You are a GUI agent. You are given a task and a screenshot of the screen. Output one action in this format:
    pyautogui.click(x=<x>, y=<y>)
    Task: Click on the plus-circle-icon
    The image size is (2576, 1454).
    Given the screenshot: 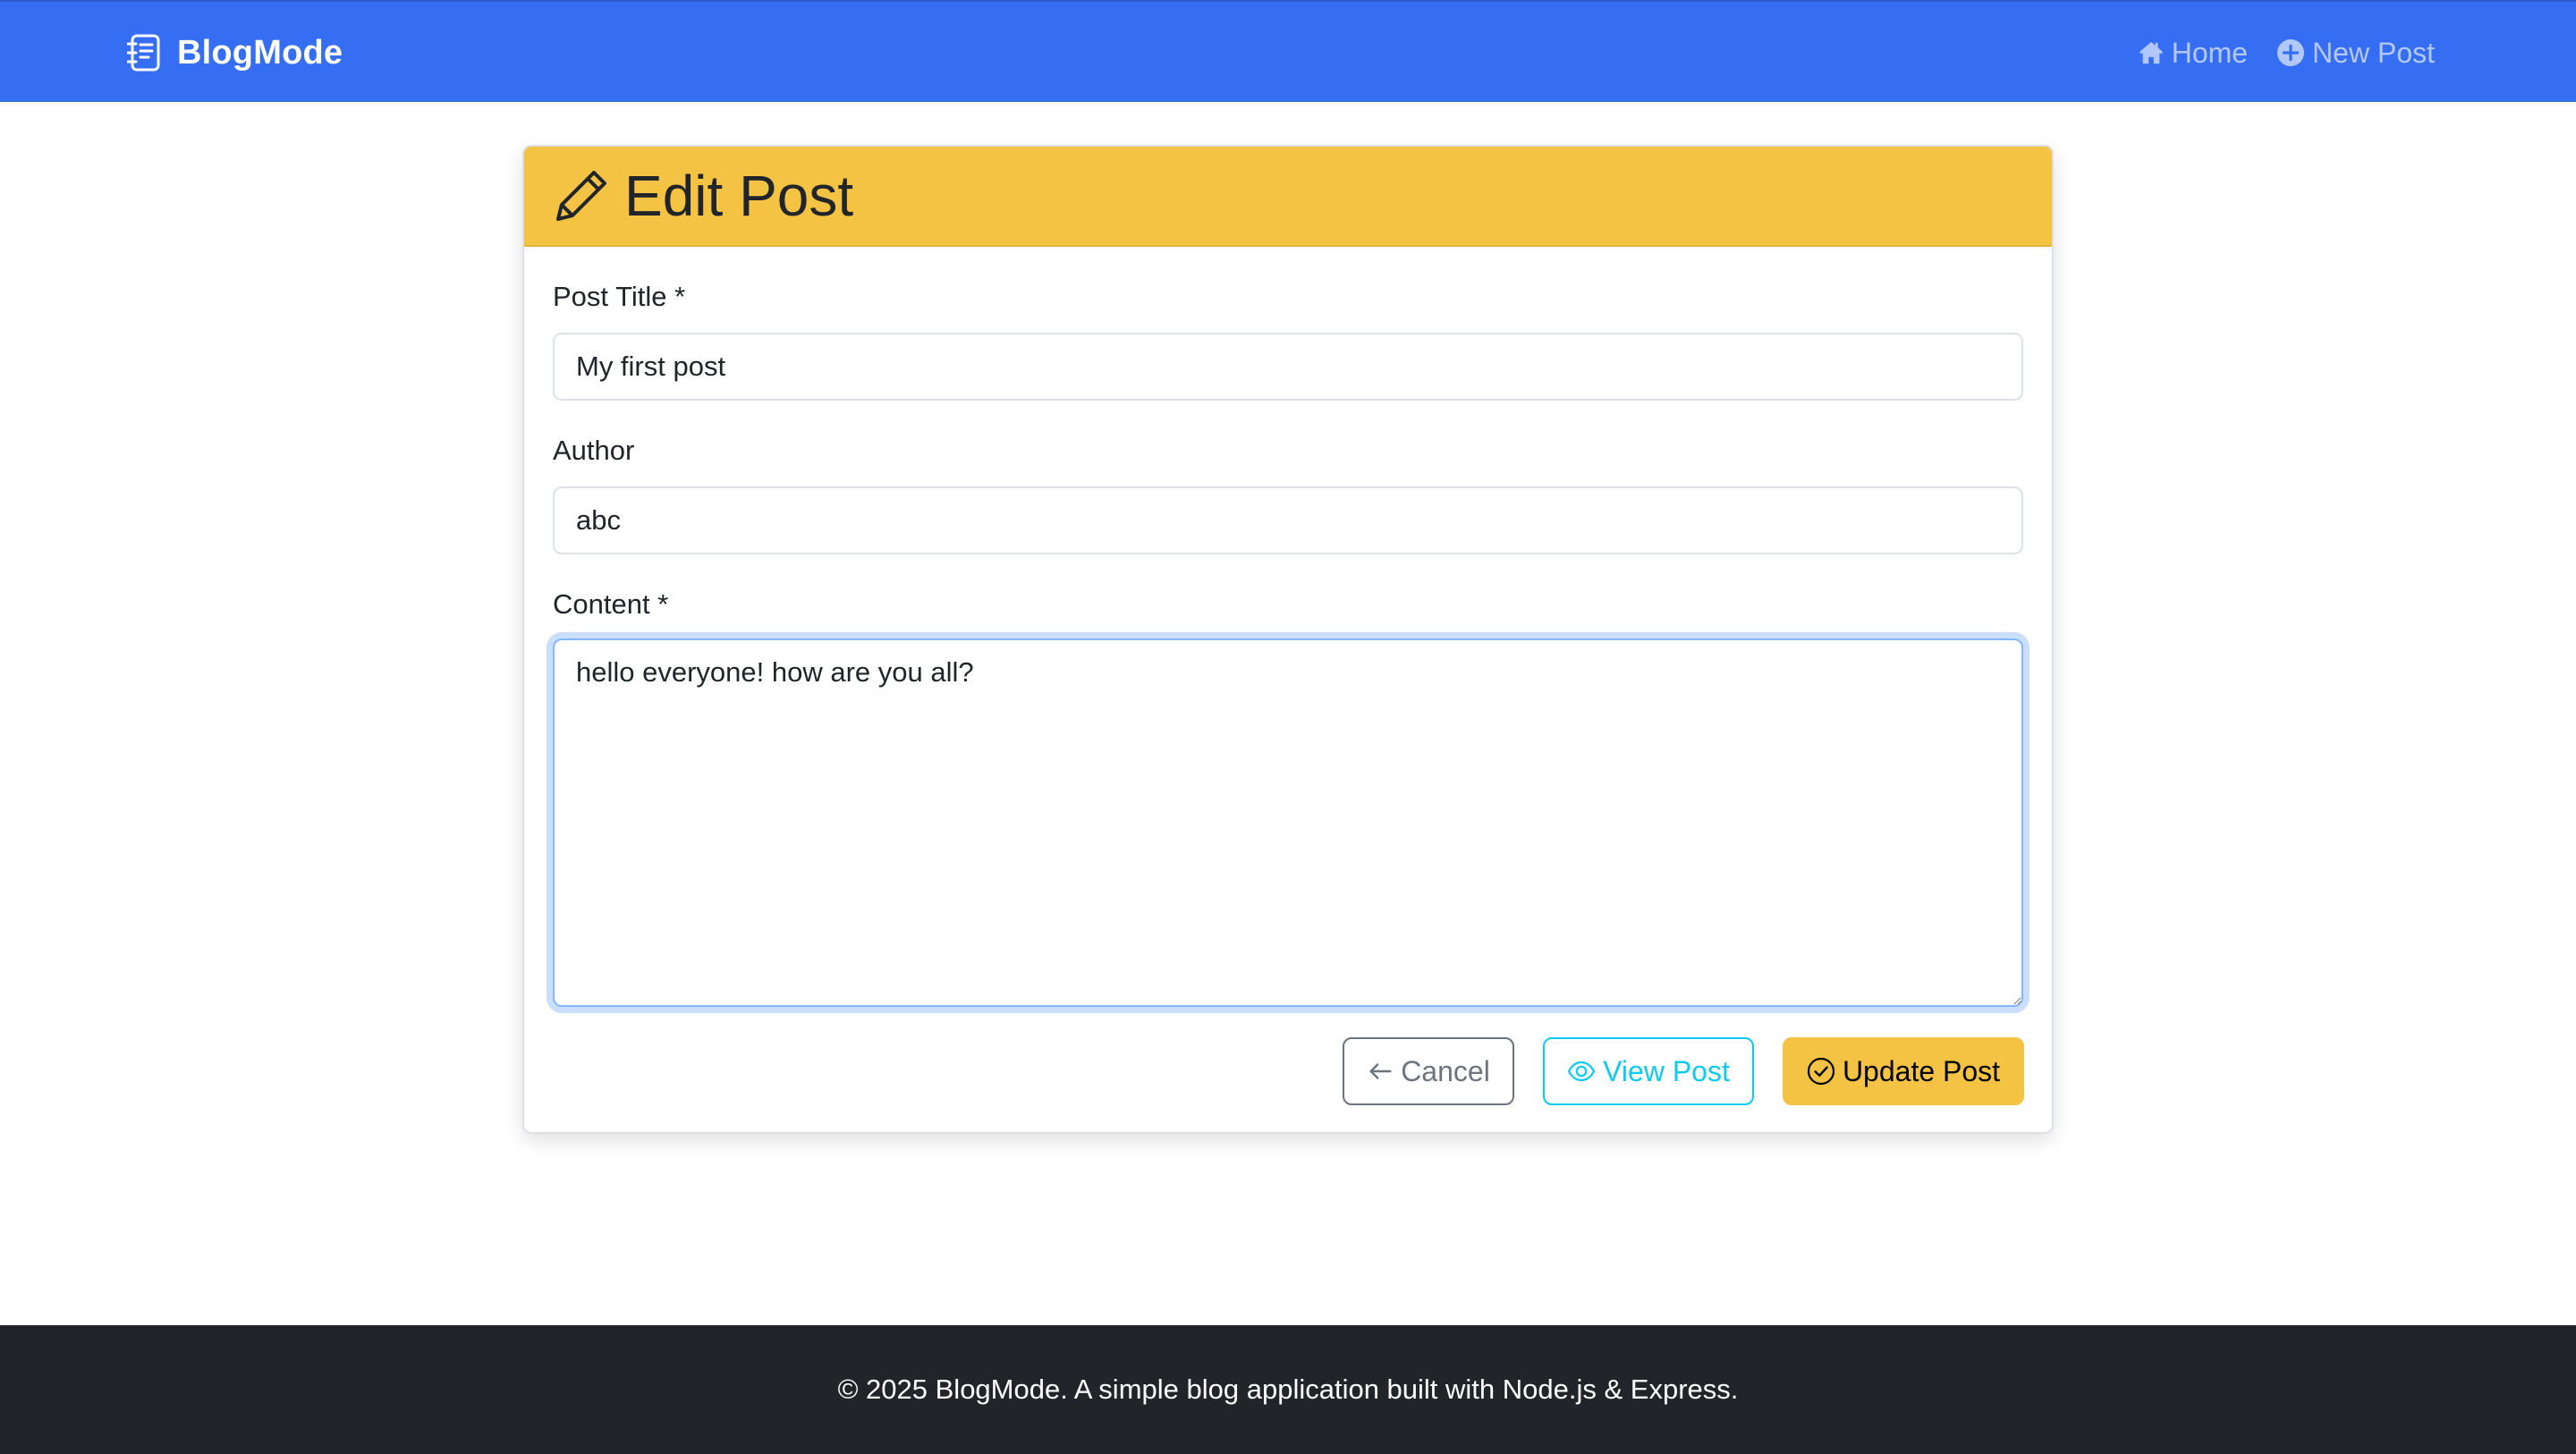 What is the action you would take?
    pyautogui.click(x=2290, y=53)
    